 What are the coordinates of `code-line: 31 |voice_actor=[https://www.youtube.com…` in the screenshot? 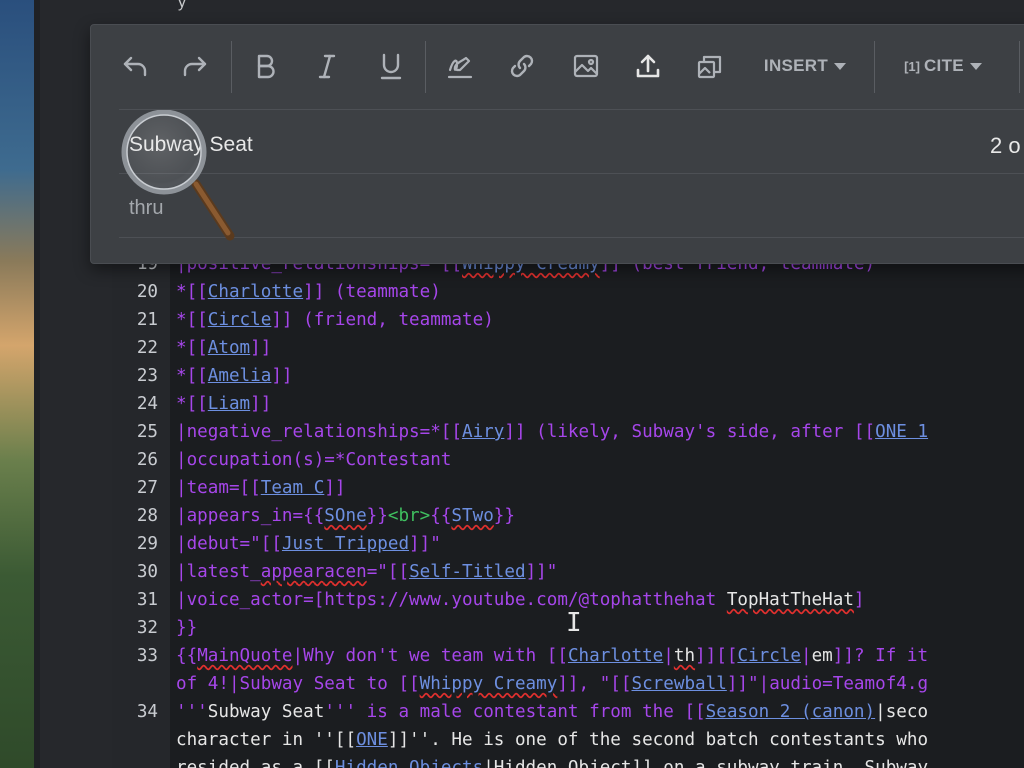 It's located at (500, 600).